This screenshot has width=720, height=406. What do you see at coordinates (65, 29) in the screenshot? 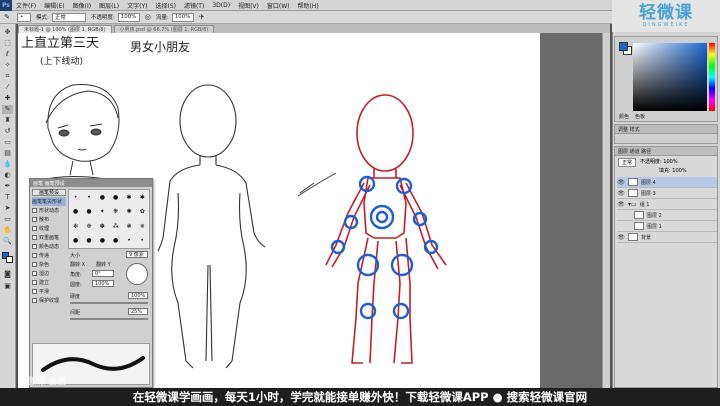
I see `tab-document-1: 未标题-1 @ 100% (图层 1, RGB/8)` at bounding box center [65, 29].